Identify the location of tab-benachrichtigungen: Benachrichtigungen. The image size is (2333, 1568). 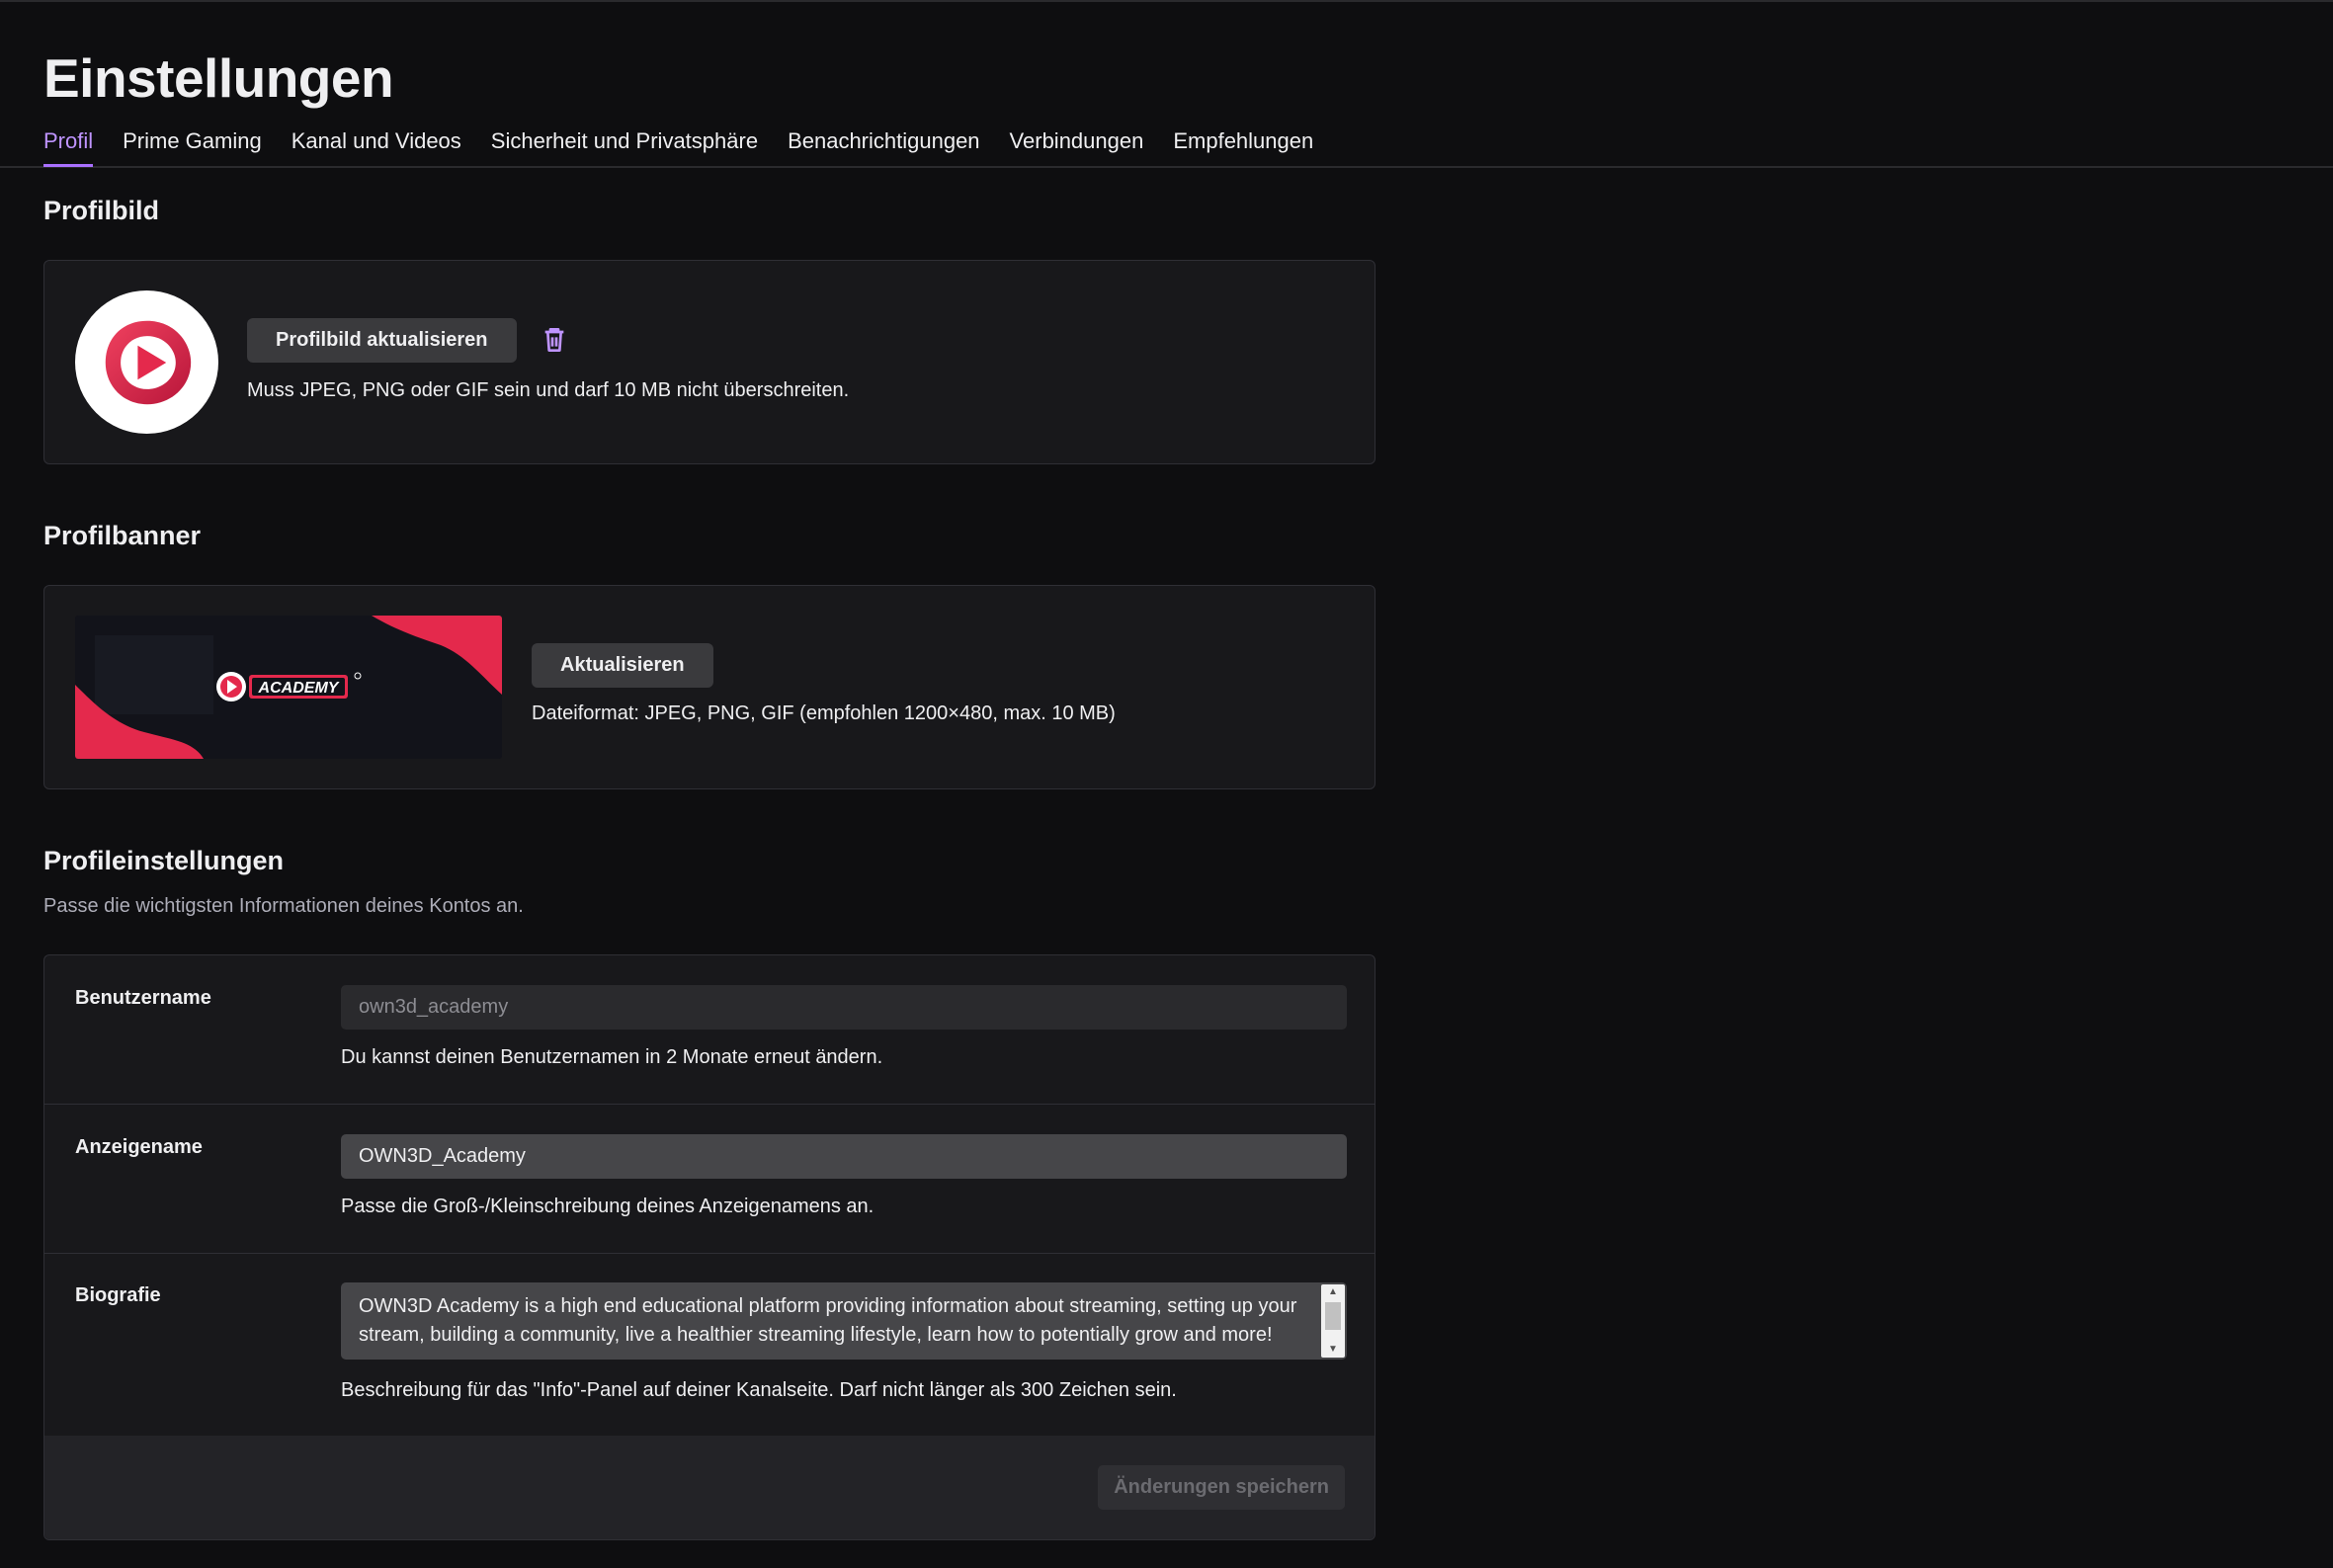
(883, 146).